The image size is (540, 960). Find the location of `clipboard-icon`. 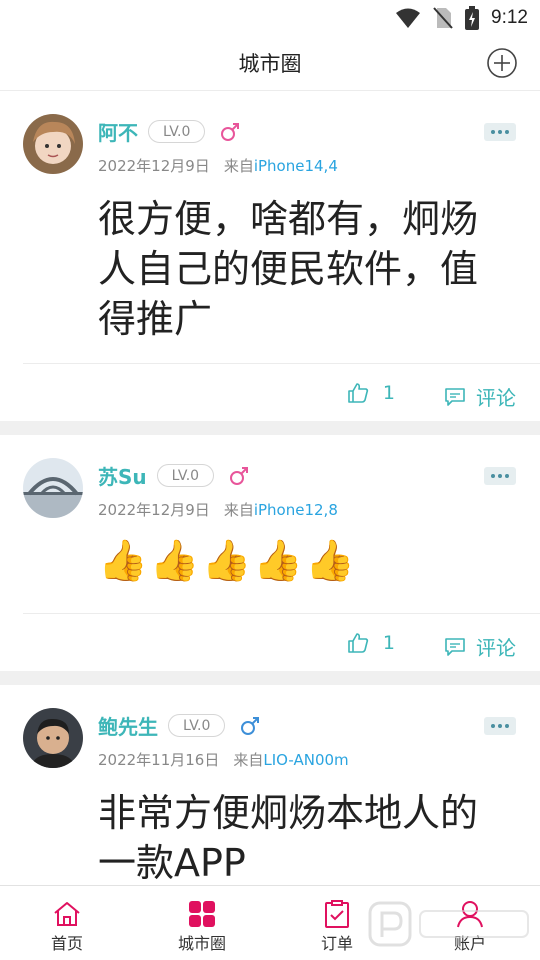

clipboard-icon is located at coordinates (337, 914).